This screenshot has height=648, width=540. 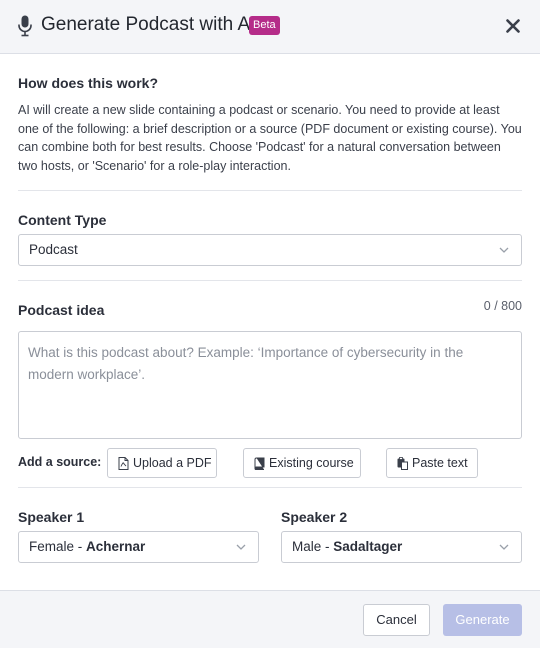 What do you see at coordinates (482, 620) in the screenshot?
I see `generate-button: Generate` at bounding box center [482, 620].